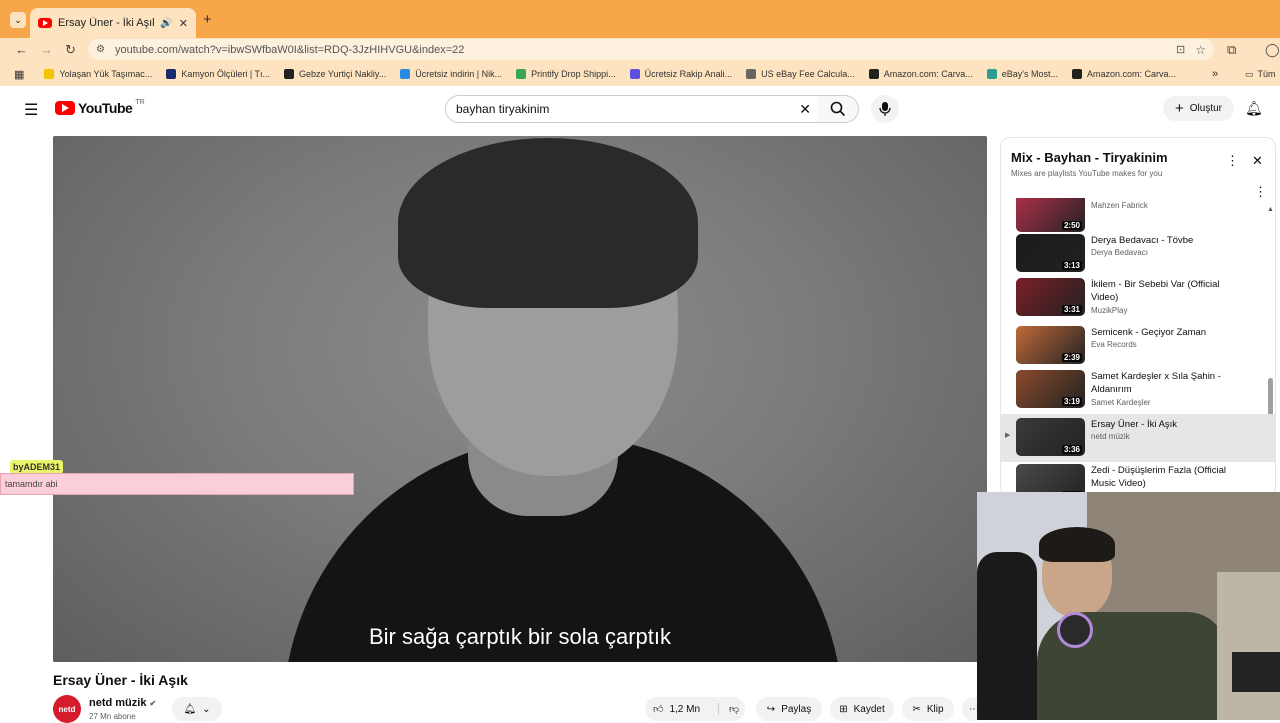  What do you see at coordinates (70, 50) in the screenshot?
I see `reload-icon: ↻` at bounding box center [70, 50].